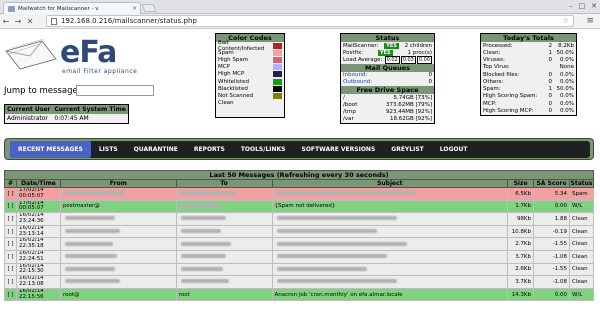 This screenshot has width=600, height=315. I want to click on message-sa-score: 0.00, so click(551, 294).